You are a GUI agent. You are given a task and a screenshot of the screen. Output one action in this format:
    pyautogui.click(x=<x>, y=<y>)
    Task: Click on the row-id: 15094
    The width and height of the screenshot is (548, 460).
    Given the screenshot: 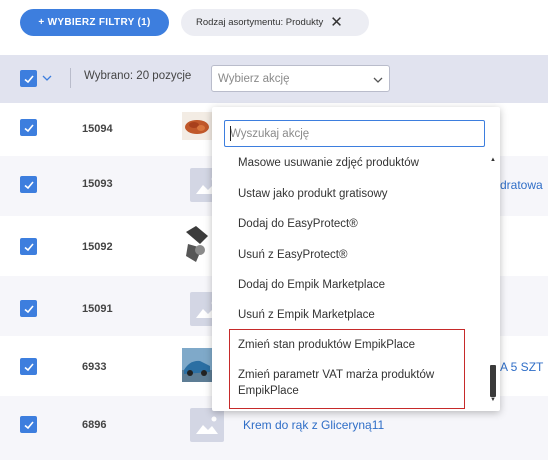 What is the action you would take?
    pyautogui.click(x=97, y=129)
    